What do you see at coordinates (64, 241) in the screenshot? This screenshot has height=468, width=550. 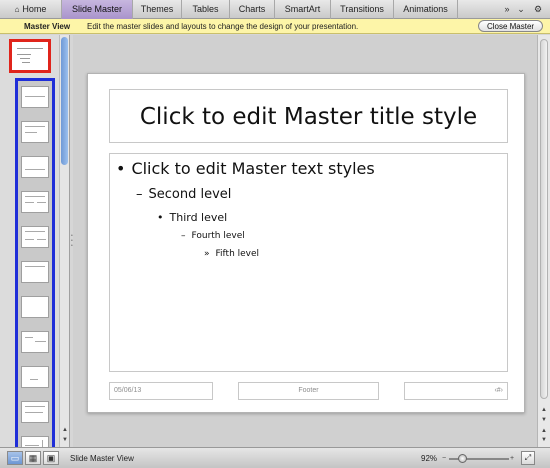 I see `thumbnail-scrollbar: ▲ ▼` at bounding box center [64, 241].